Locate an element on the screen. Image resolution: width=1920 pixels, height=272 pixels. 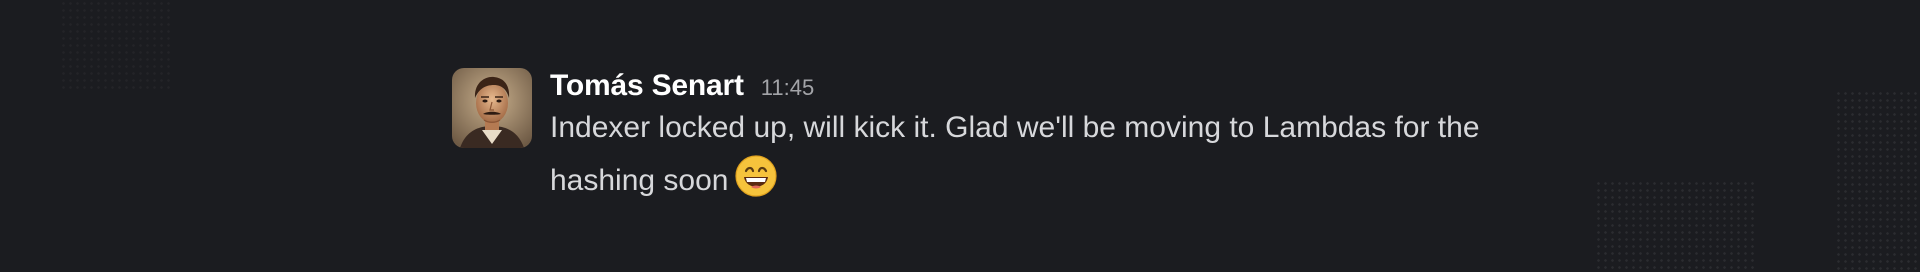
avatar is located at coordinates (492, 108).